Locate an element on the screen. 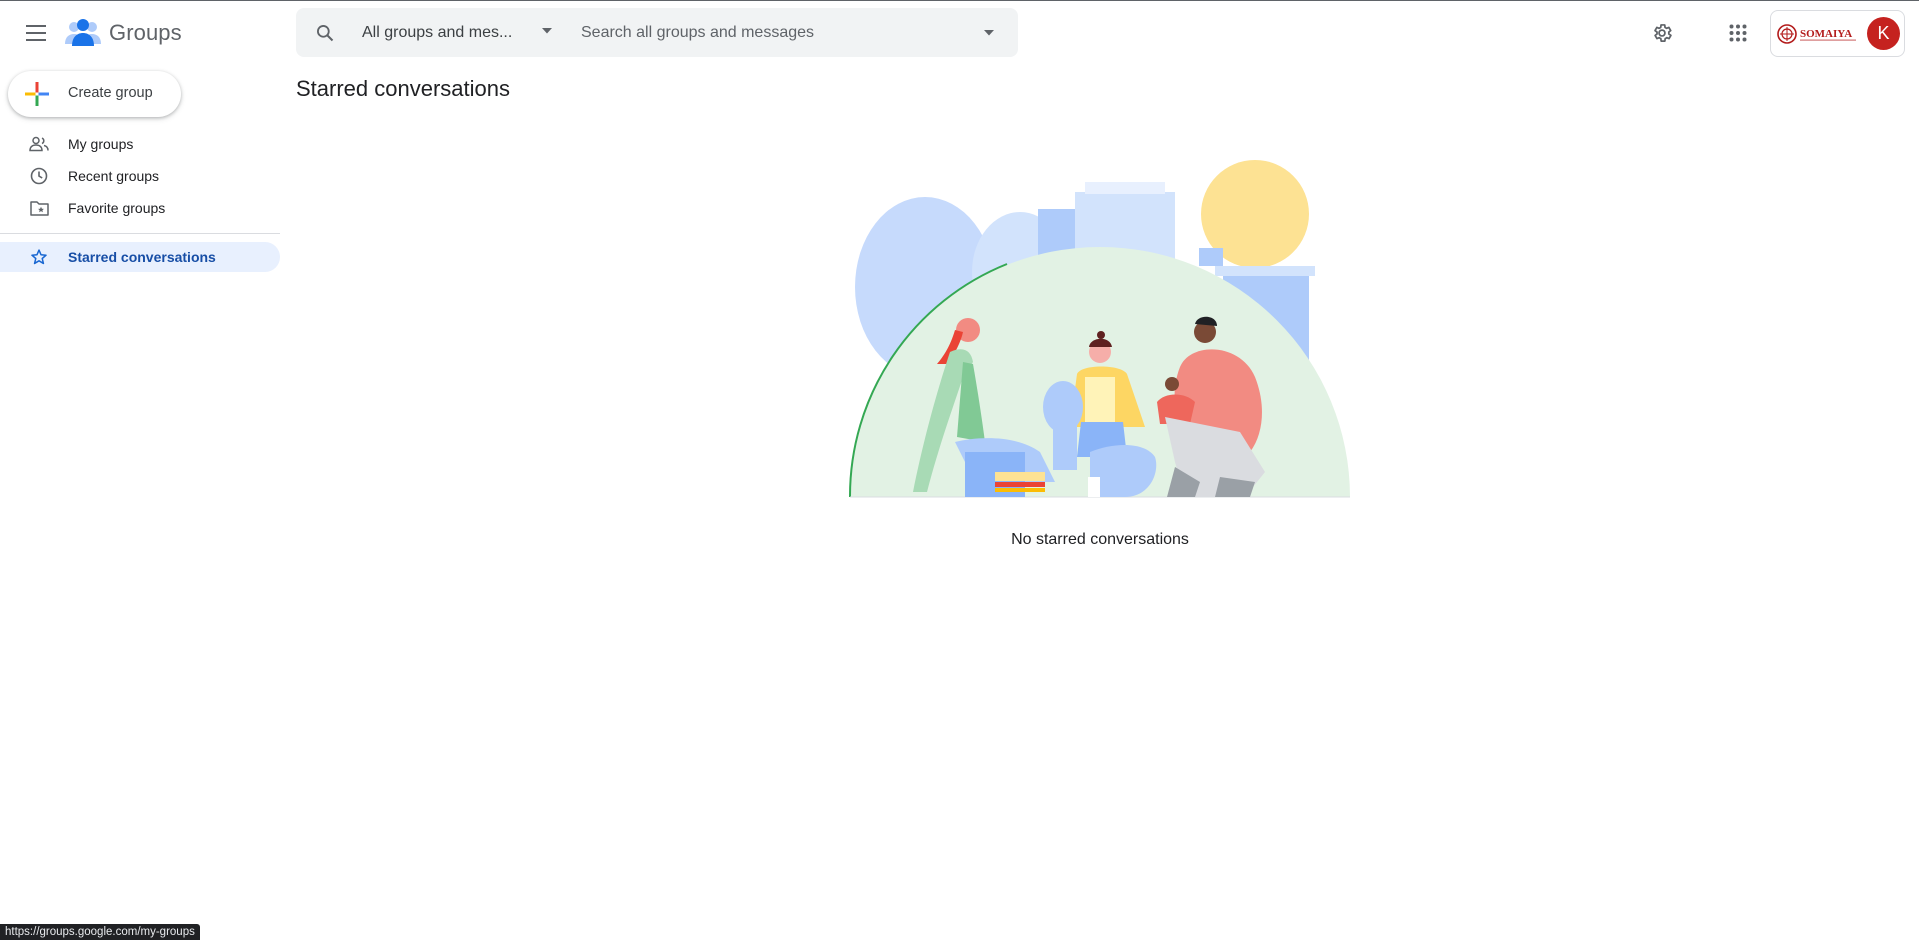 This screenshot has height=940, width=1919. app-logo: Groups is located at coordinates (123, 33).